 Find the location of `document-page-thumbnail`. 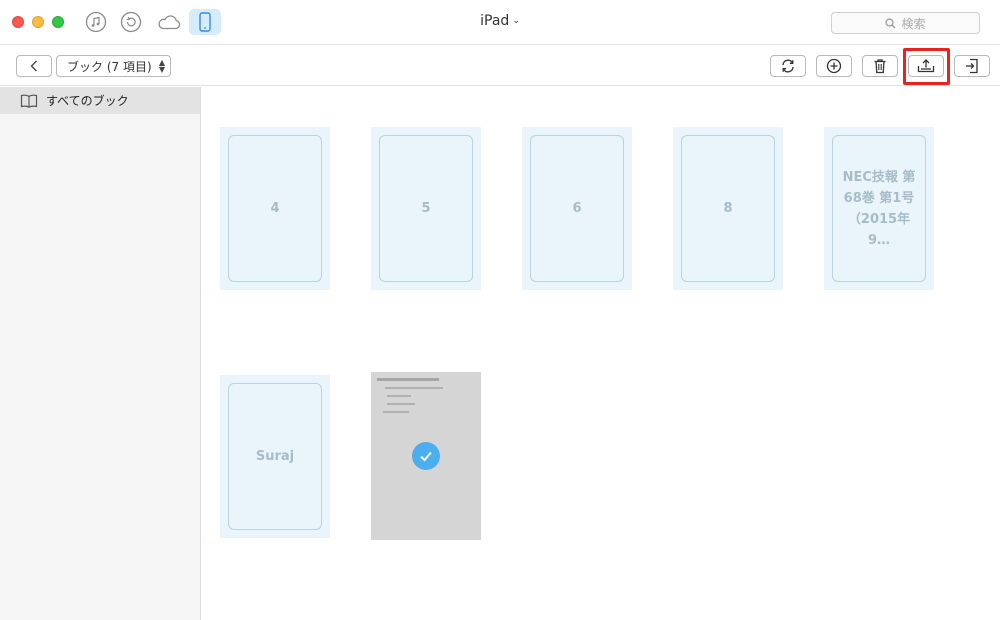

document-page-thumbnail is located at coordinates (425, 398).